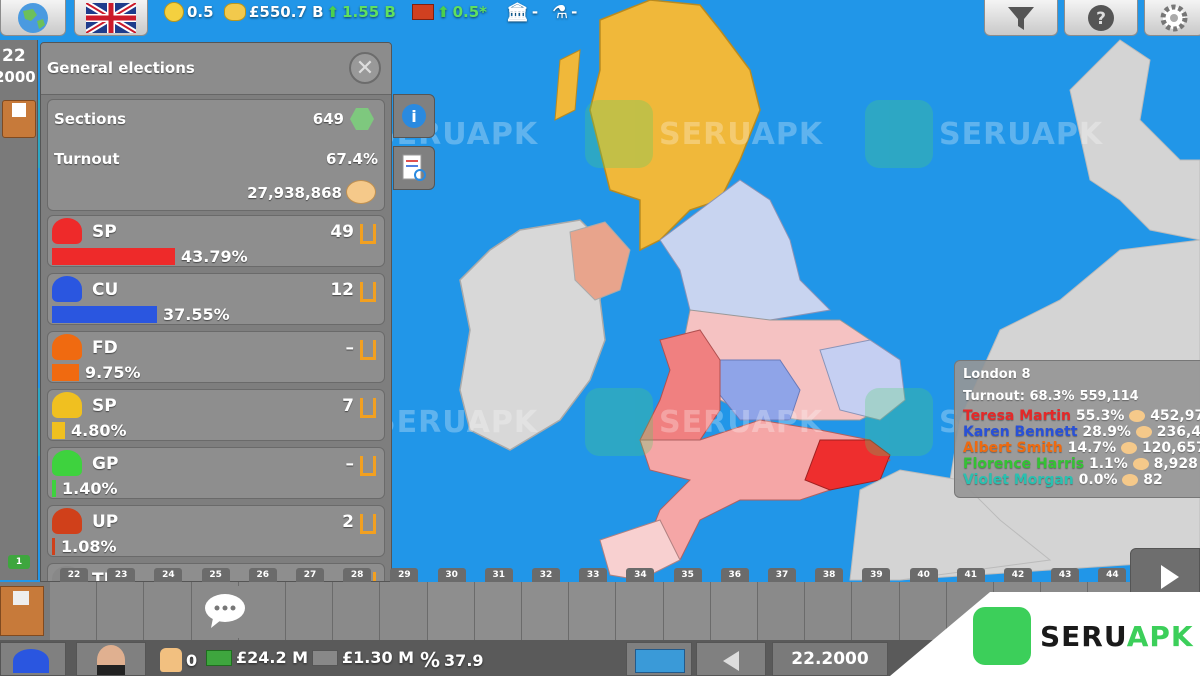 The width and height of the screenshot is (1200, 676). What do you see at coordinates (216, 531) in the screenshot?
I see `party-row: UP 2 1.08%` at bounding box center [216, 531].